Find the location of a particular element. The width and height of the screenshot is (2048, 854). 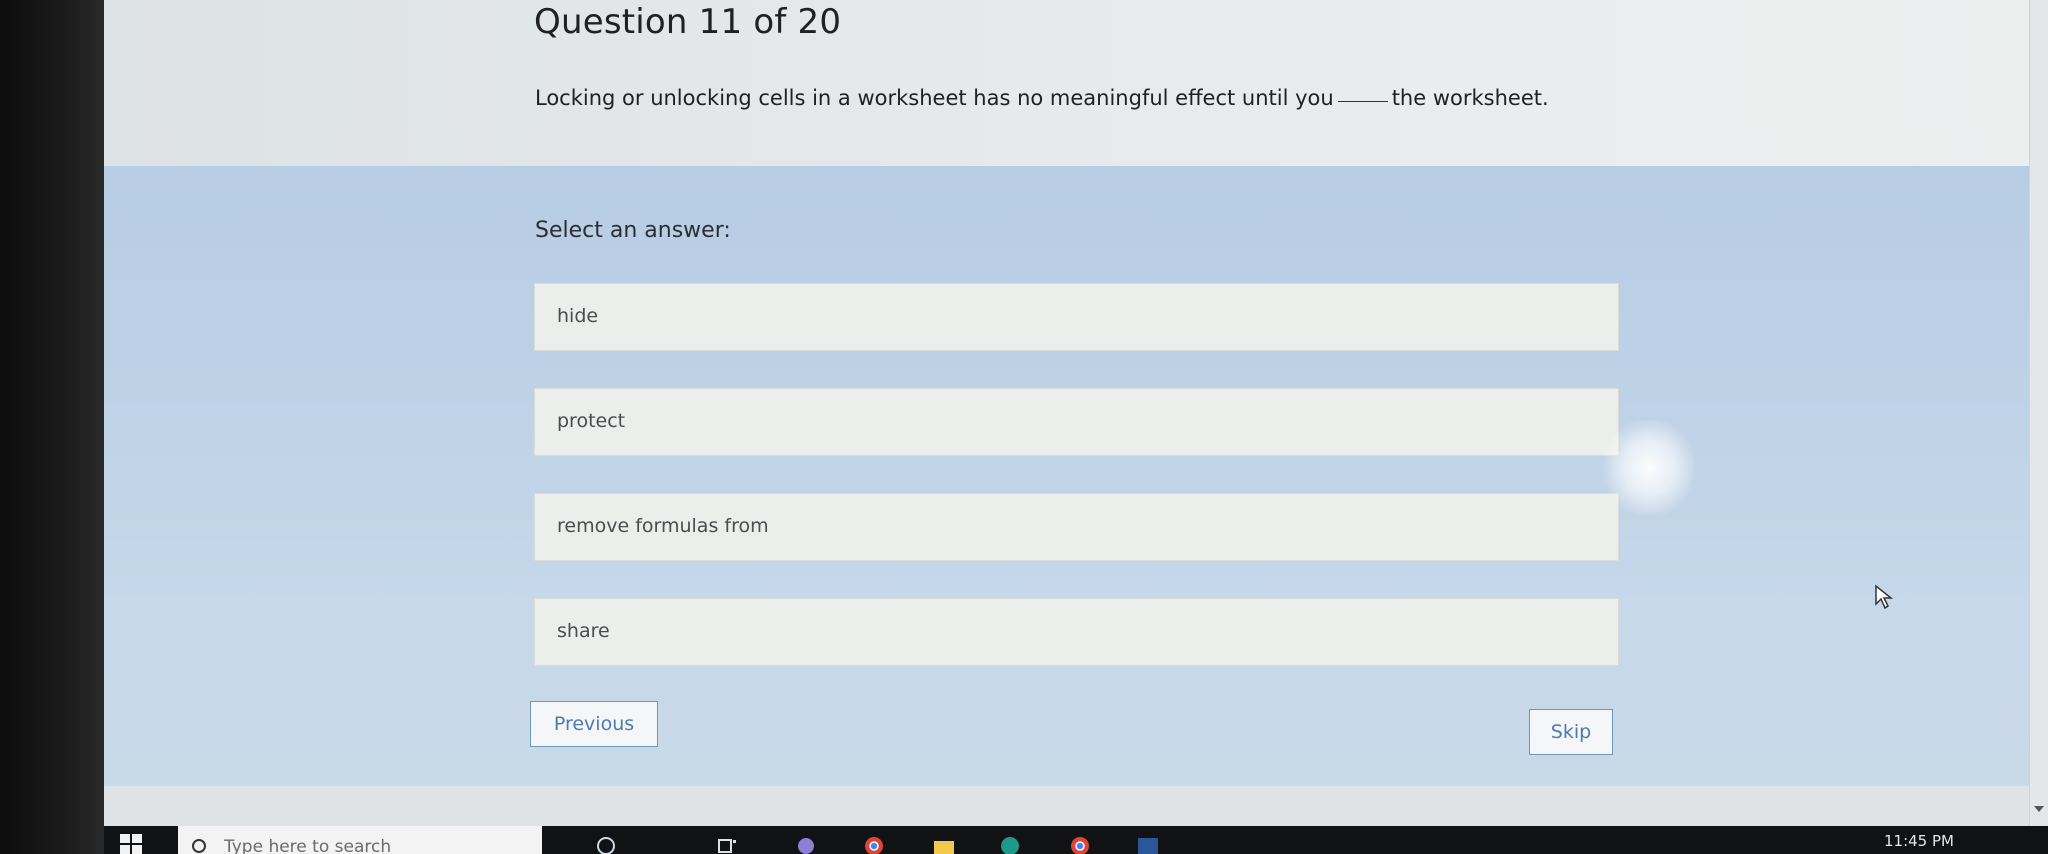

select-answer-label: Select an answer: is located at coordinates (633, 230).